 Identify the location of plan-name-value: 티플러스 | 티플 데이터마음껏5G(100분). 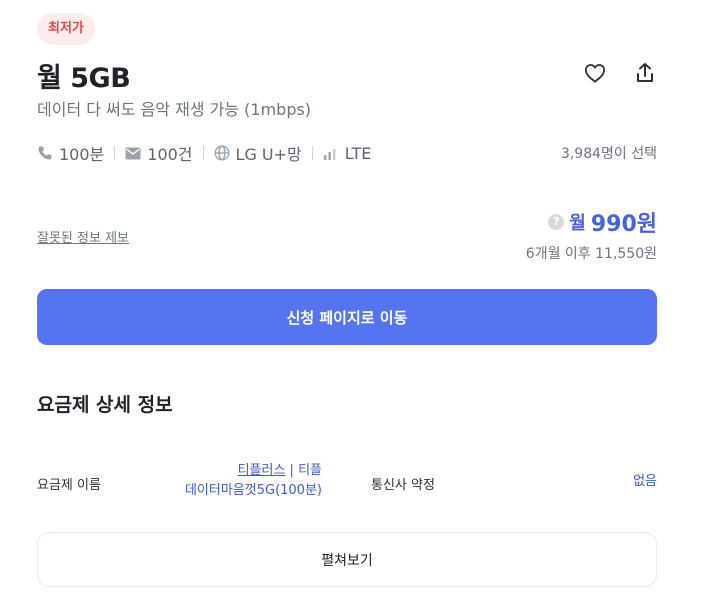
(253, 481).